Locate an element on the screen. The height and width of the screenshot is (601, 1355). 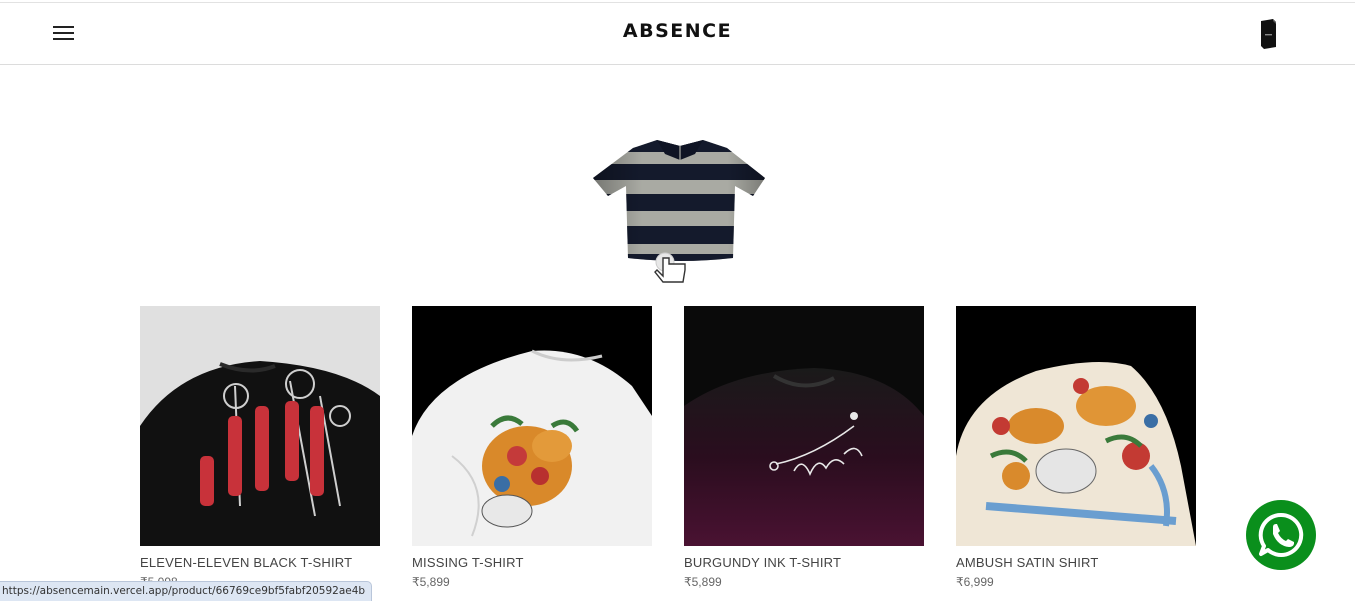
striped-polo-3d-model is located at coordinates (679, 211).